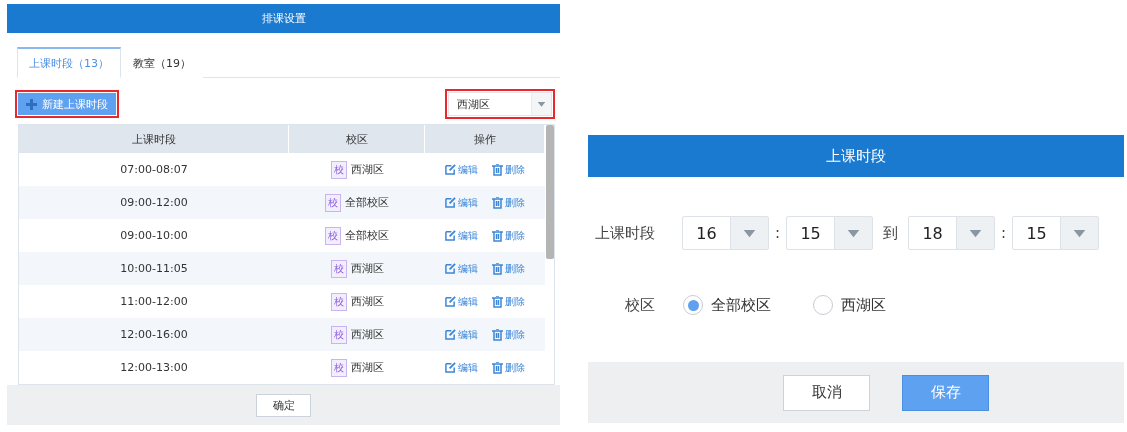  Describe the element at coordinates (154, 139) in the screenshot. I see `column-header: 上课时段` at that location.